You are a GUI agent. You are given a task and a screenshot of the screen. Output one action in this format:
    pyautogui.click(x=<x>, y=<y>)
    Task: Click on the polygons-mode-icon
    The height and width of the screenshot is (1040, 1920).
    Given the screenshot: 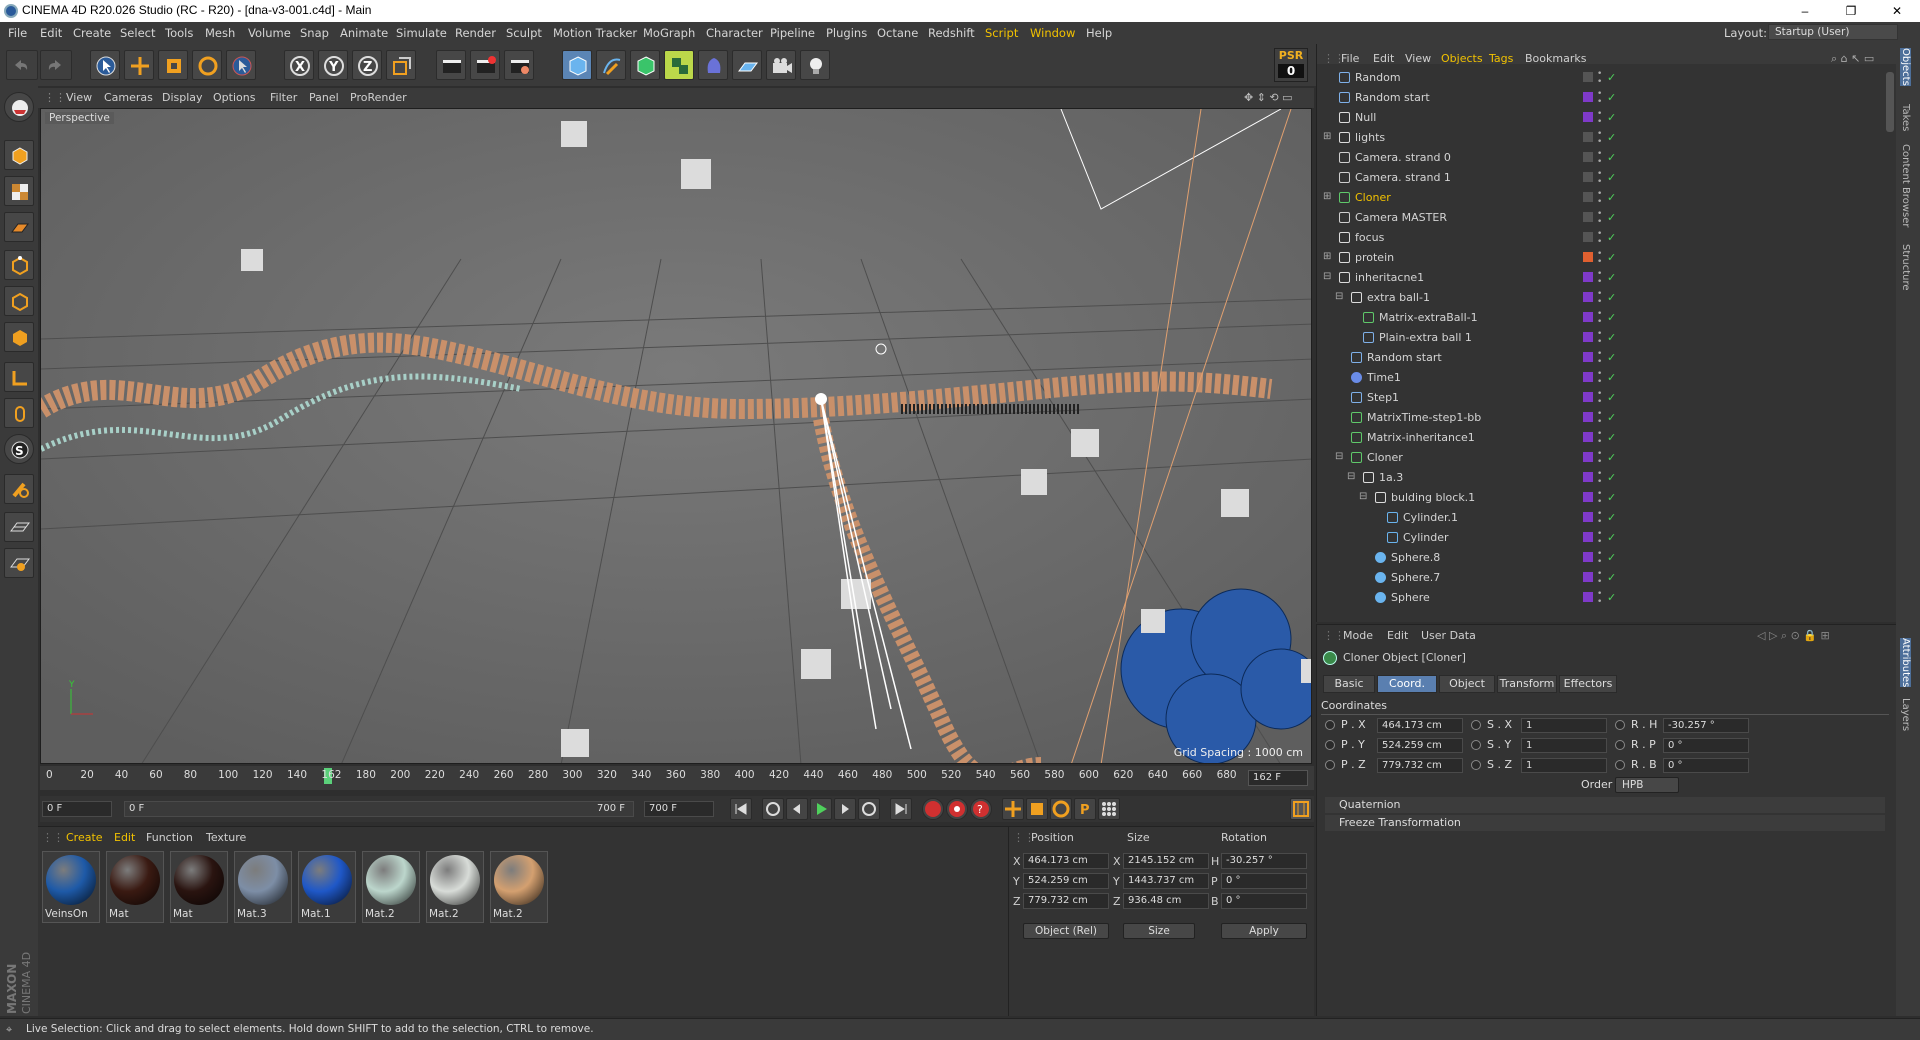 What is the action you would take?
    pyautogui.click(x=19, y=337)
    